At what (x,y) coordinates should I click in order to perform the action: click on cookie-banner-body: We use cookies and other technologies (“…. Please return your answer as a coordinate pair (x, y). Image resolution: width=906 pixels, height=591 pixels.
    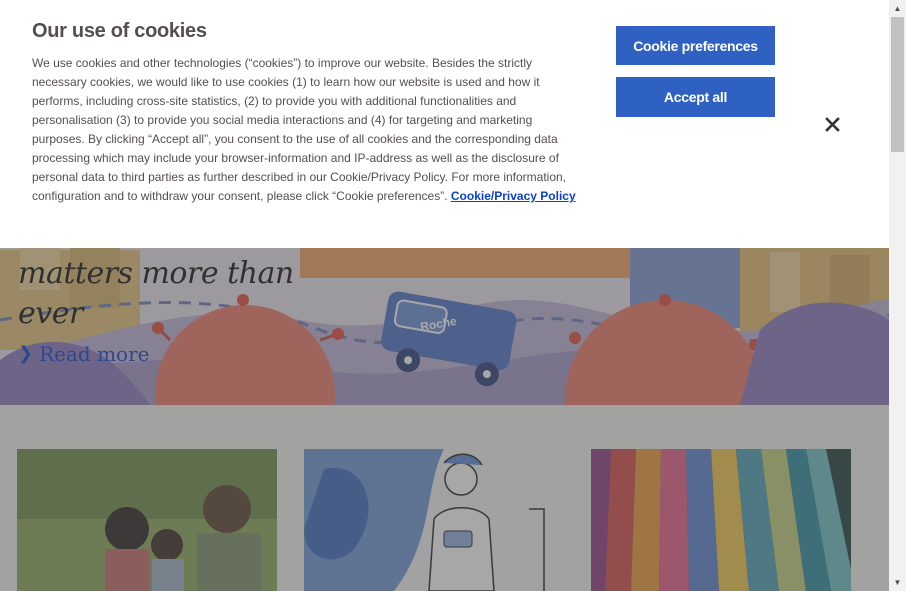
    Looking at the image, I should click on (299, 129).